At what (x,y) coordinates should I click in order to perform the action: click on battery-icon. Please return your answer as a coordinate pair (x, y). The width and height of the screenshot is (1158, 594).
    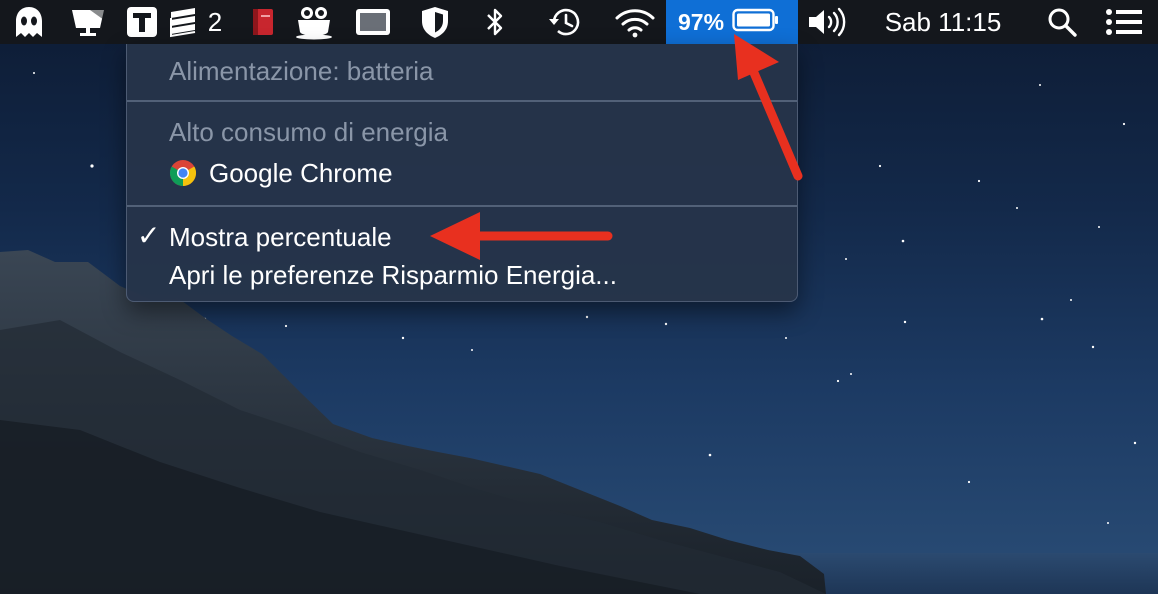
    Looking at the image, I should click on (756, 22).